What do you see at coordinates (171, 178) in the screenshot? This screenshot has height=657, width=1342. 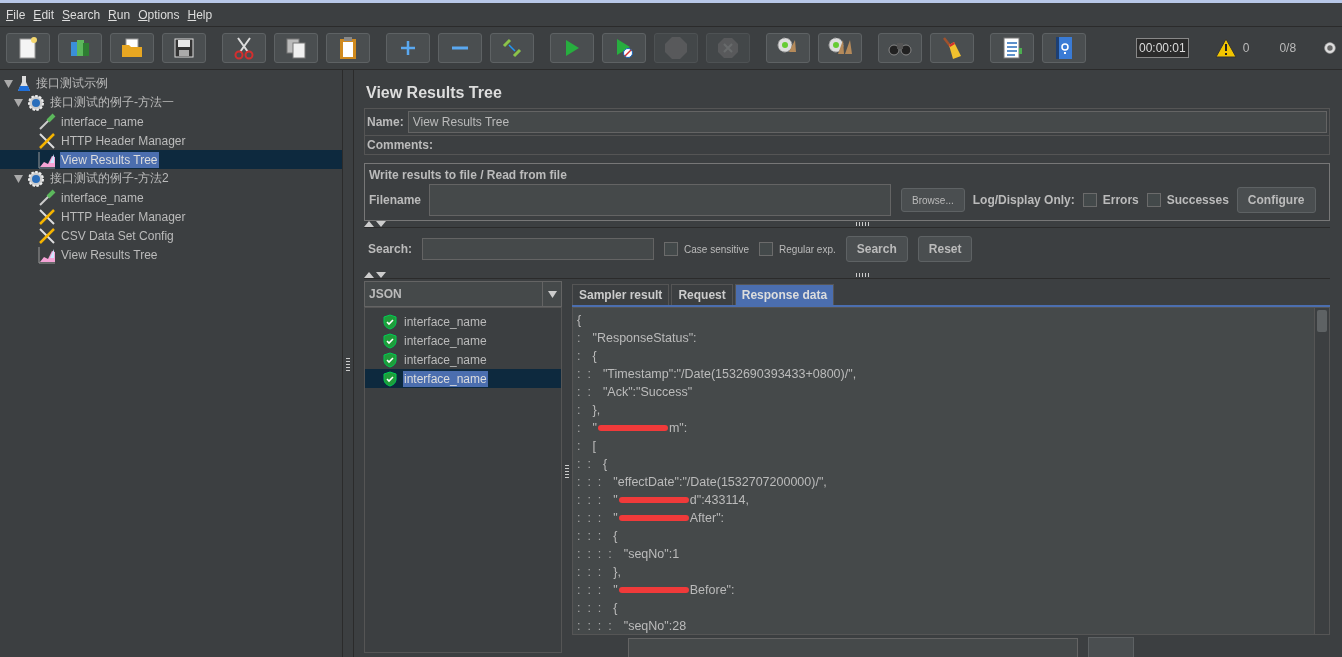 I see `tree-item: 接口测试的例子-方法2` at bounding box center [171, 178].